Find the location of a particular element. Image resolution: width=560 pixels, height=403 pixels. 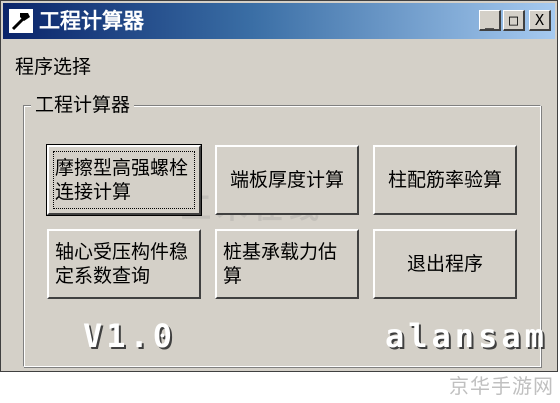

axial-member-button: 轴心受压构件稳定系数查询 is located at coordinates (124, 264).